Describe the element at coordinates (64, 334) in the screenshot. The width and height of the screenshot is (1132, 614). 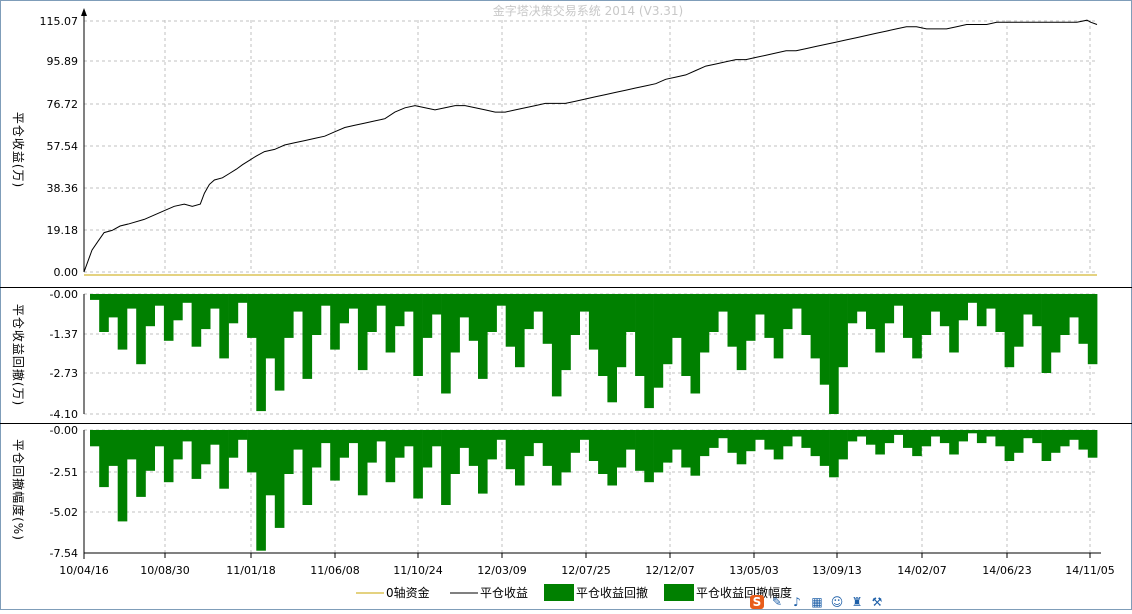
I see `y-tick-label: -1.37` at that location.